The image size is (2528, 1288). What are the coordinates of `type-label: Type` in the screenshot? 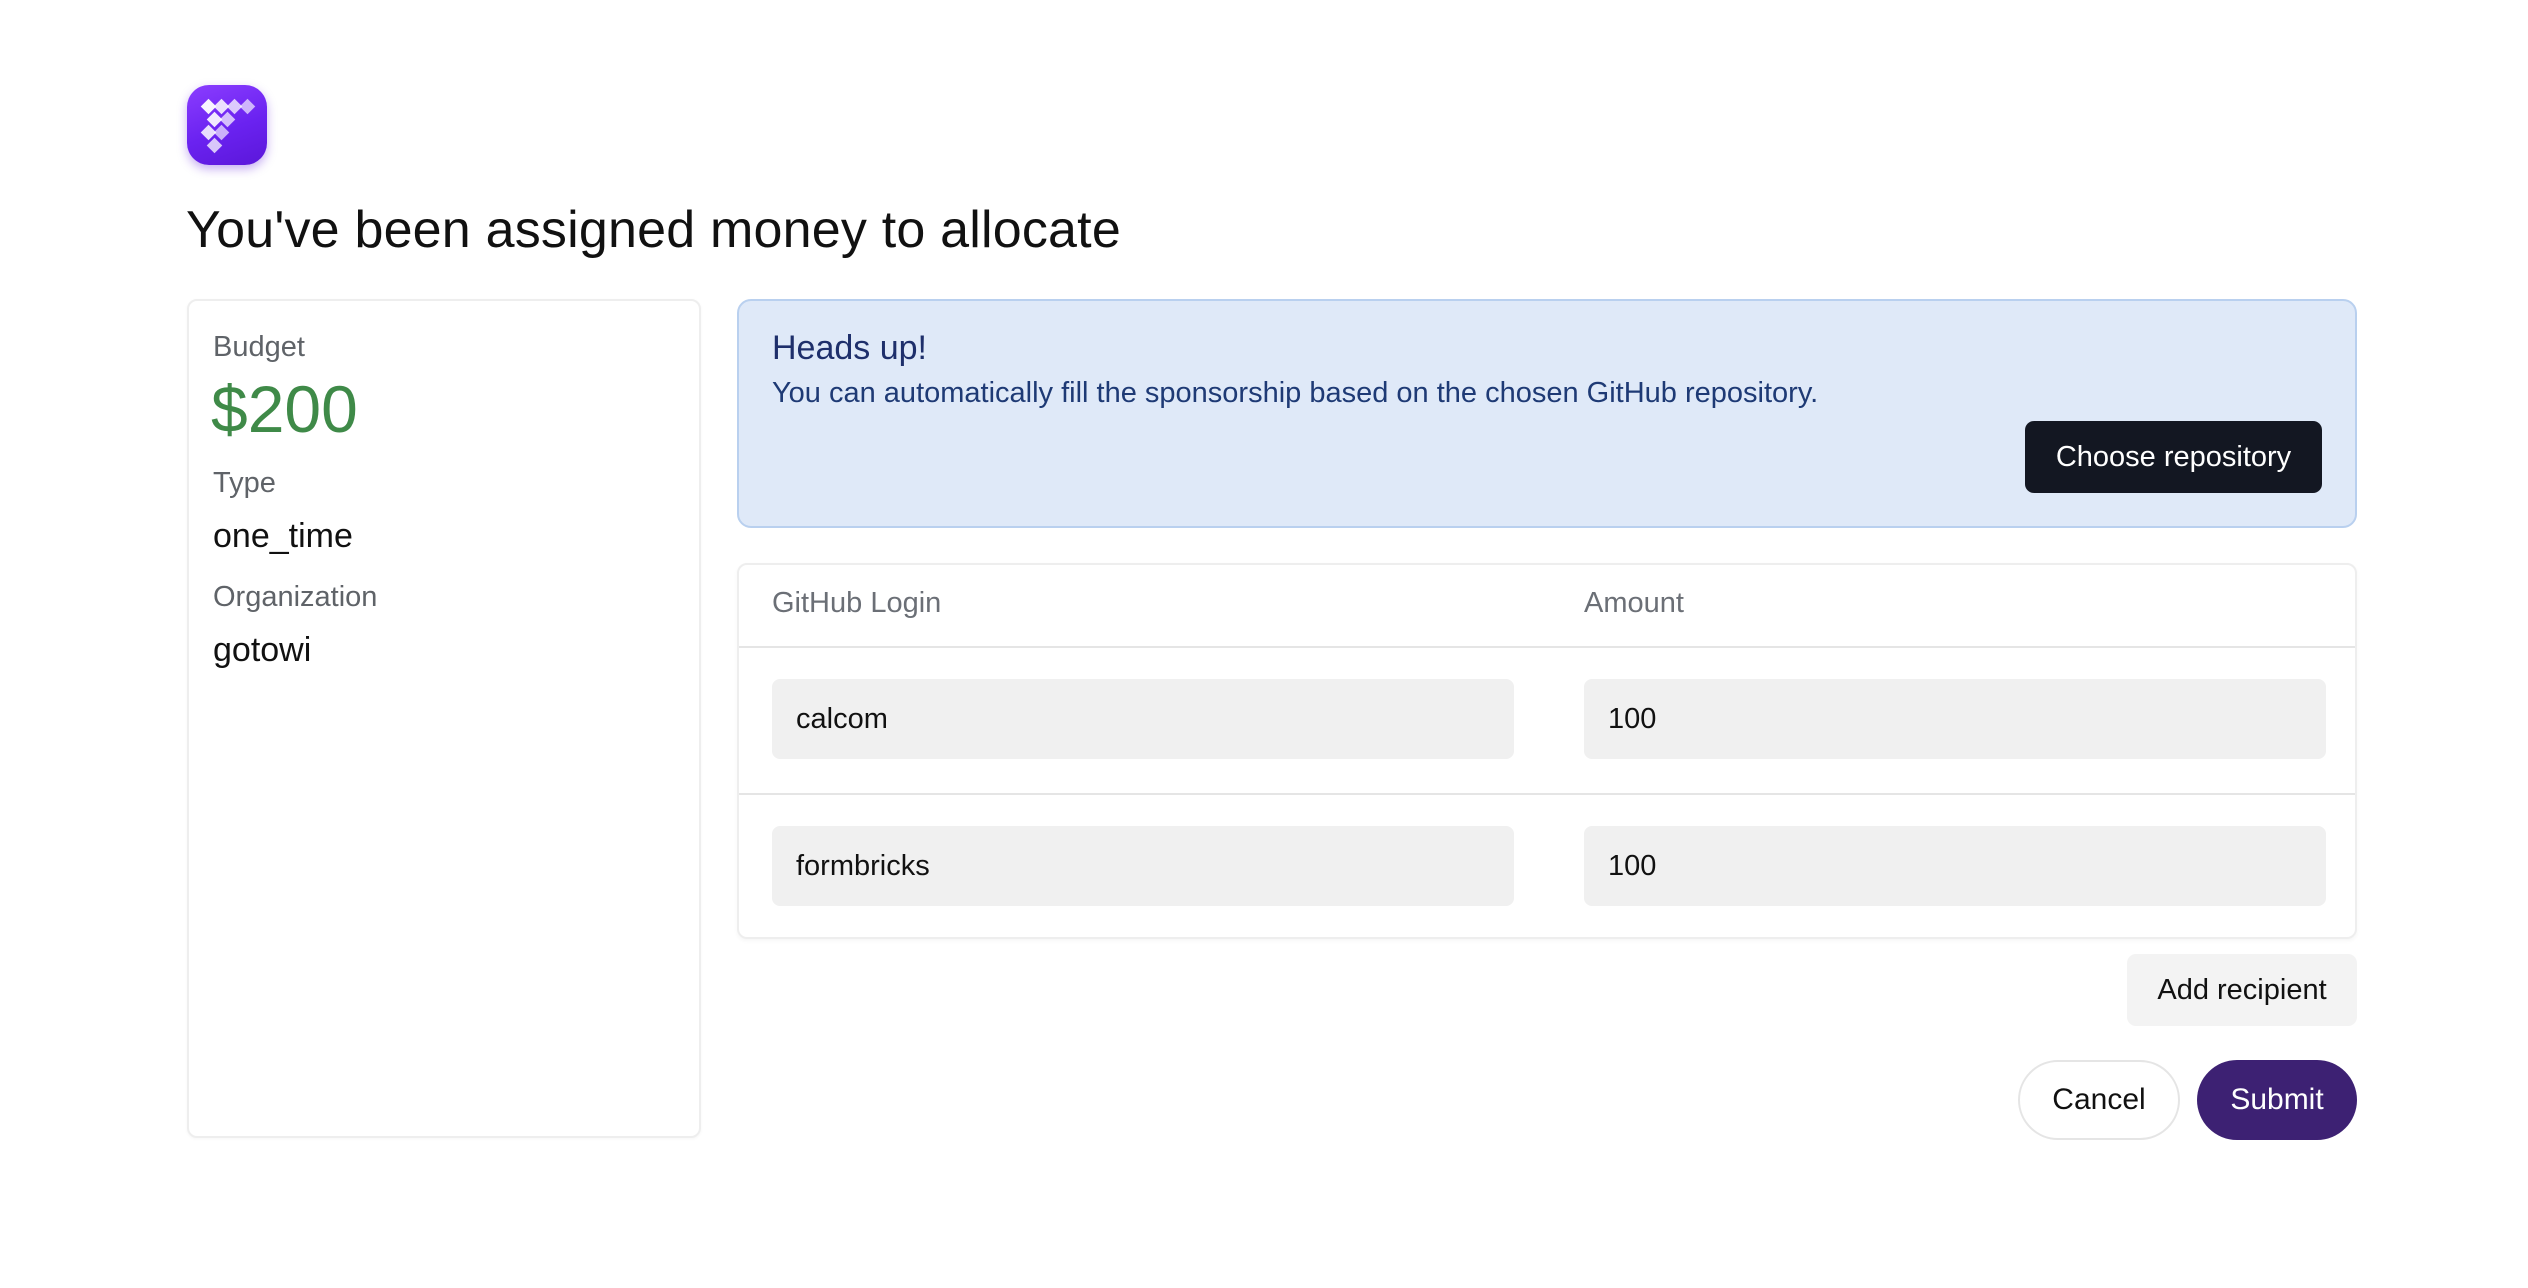 It's located at (244, 483).